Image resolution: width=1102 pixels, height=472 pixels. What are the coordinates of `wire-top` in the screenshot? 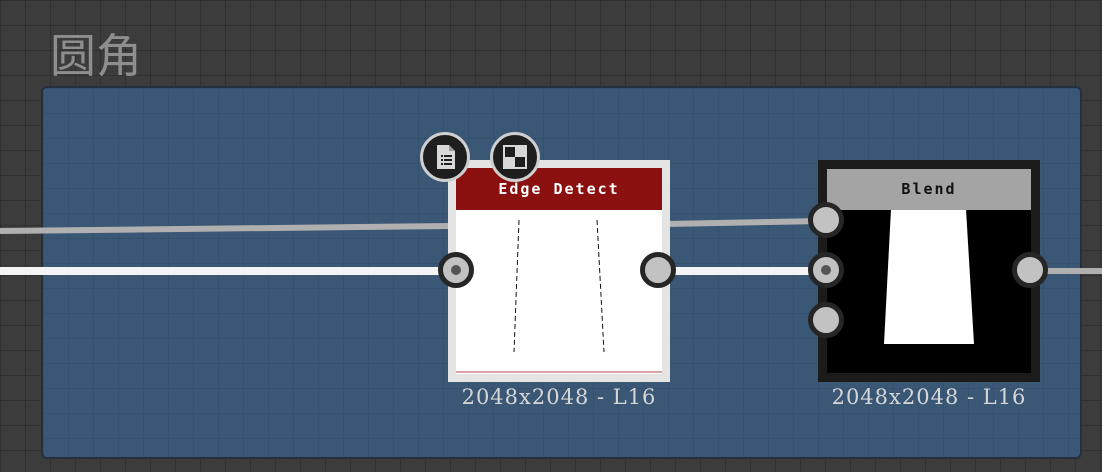 It's located at (226, 228).